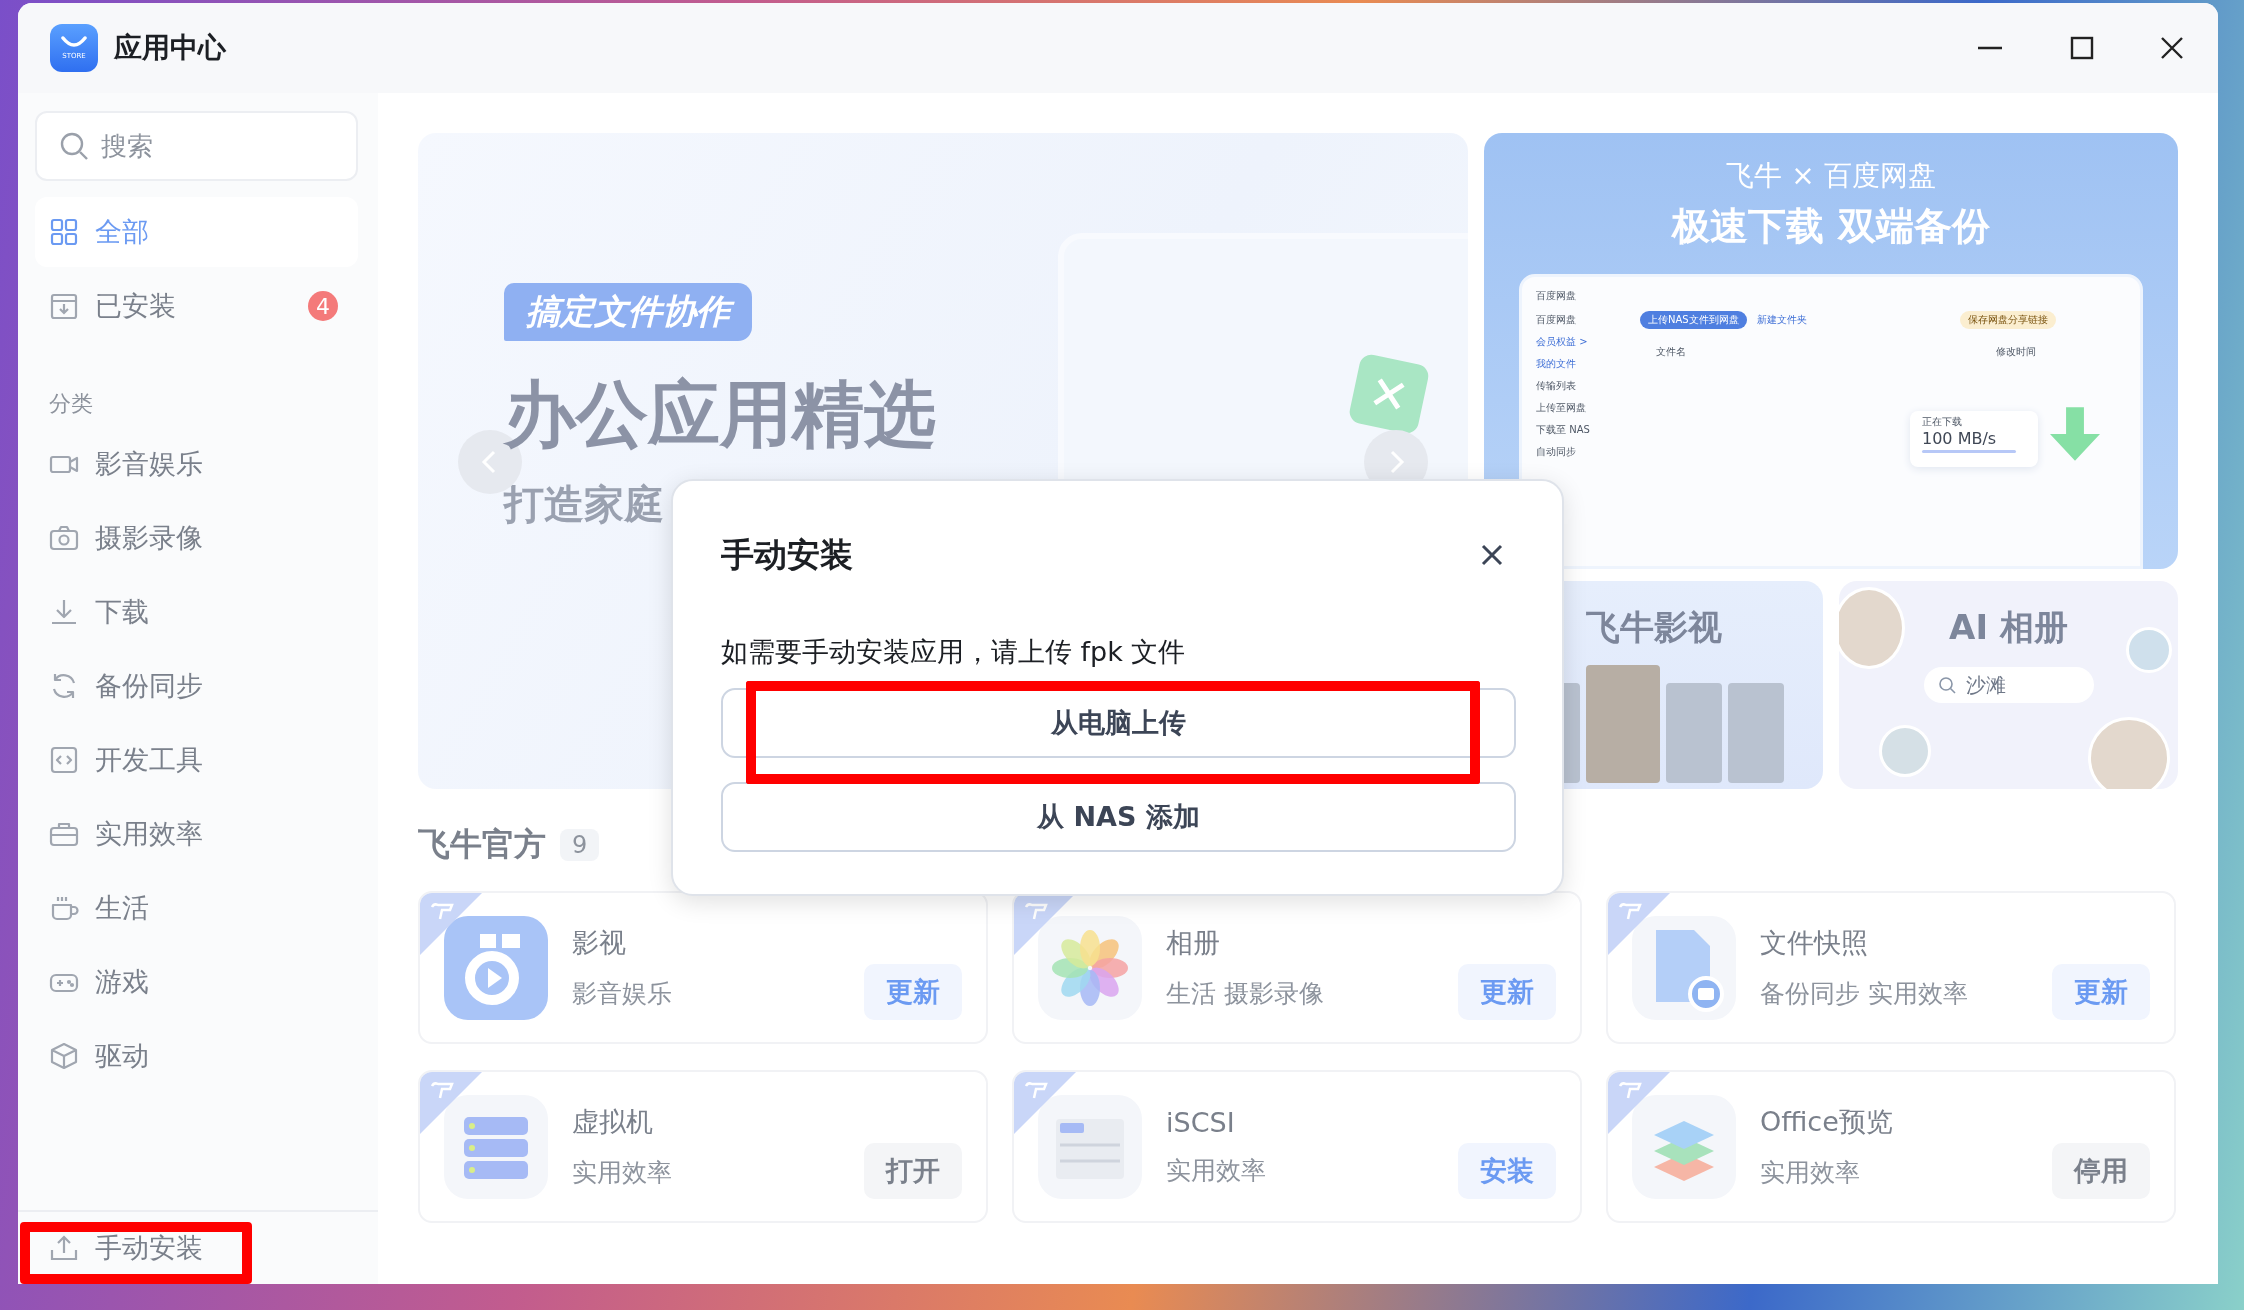  I want to click on app-categories: 生活 摄影录像, so click(1245, 994).